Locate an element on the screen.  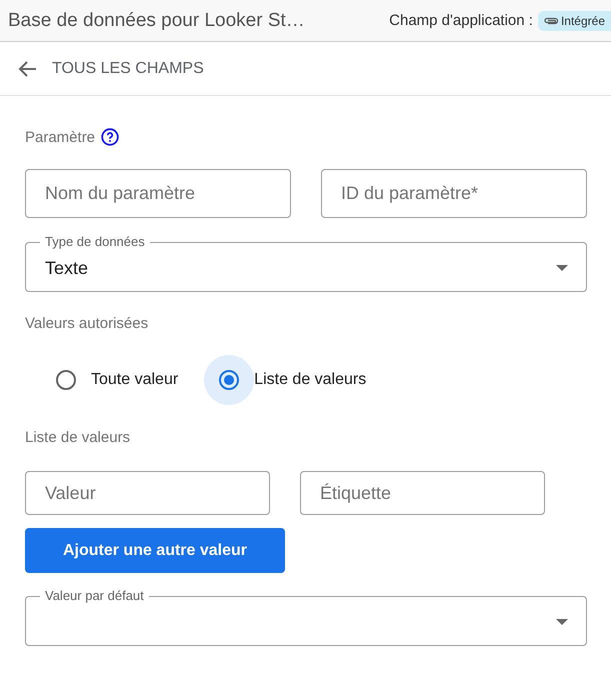
section-label: Valeurs autorisées is located at coordinates (86, 323).